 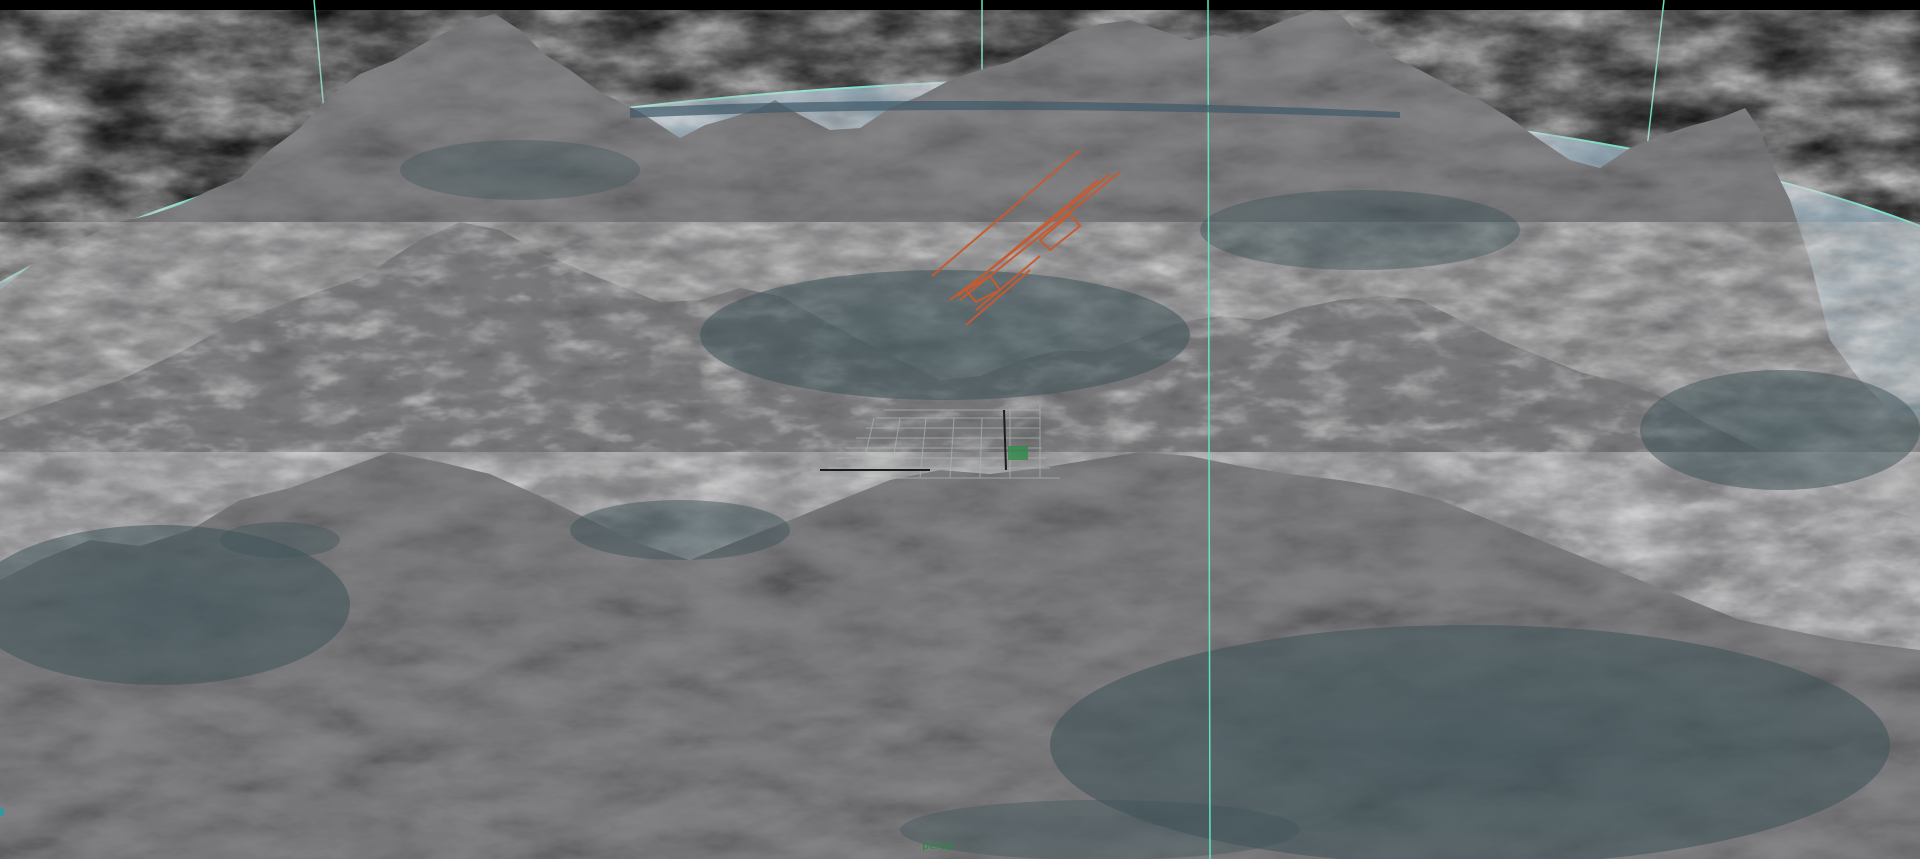 What do you see at coordinates (1018, 453) in the screenshot?
I see `origin-marker` at bounding box center [1018, 453].